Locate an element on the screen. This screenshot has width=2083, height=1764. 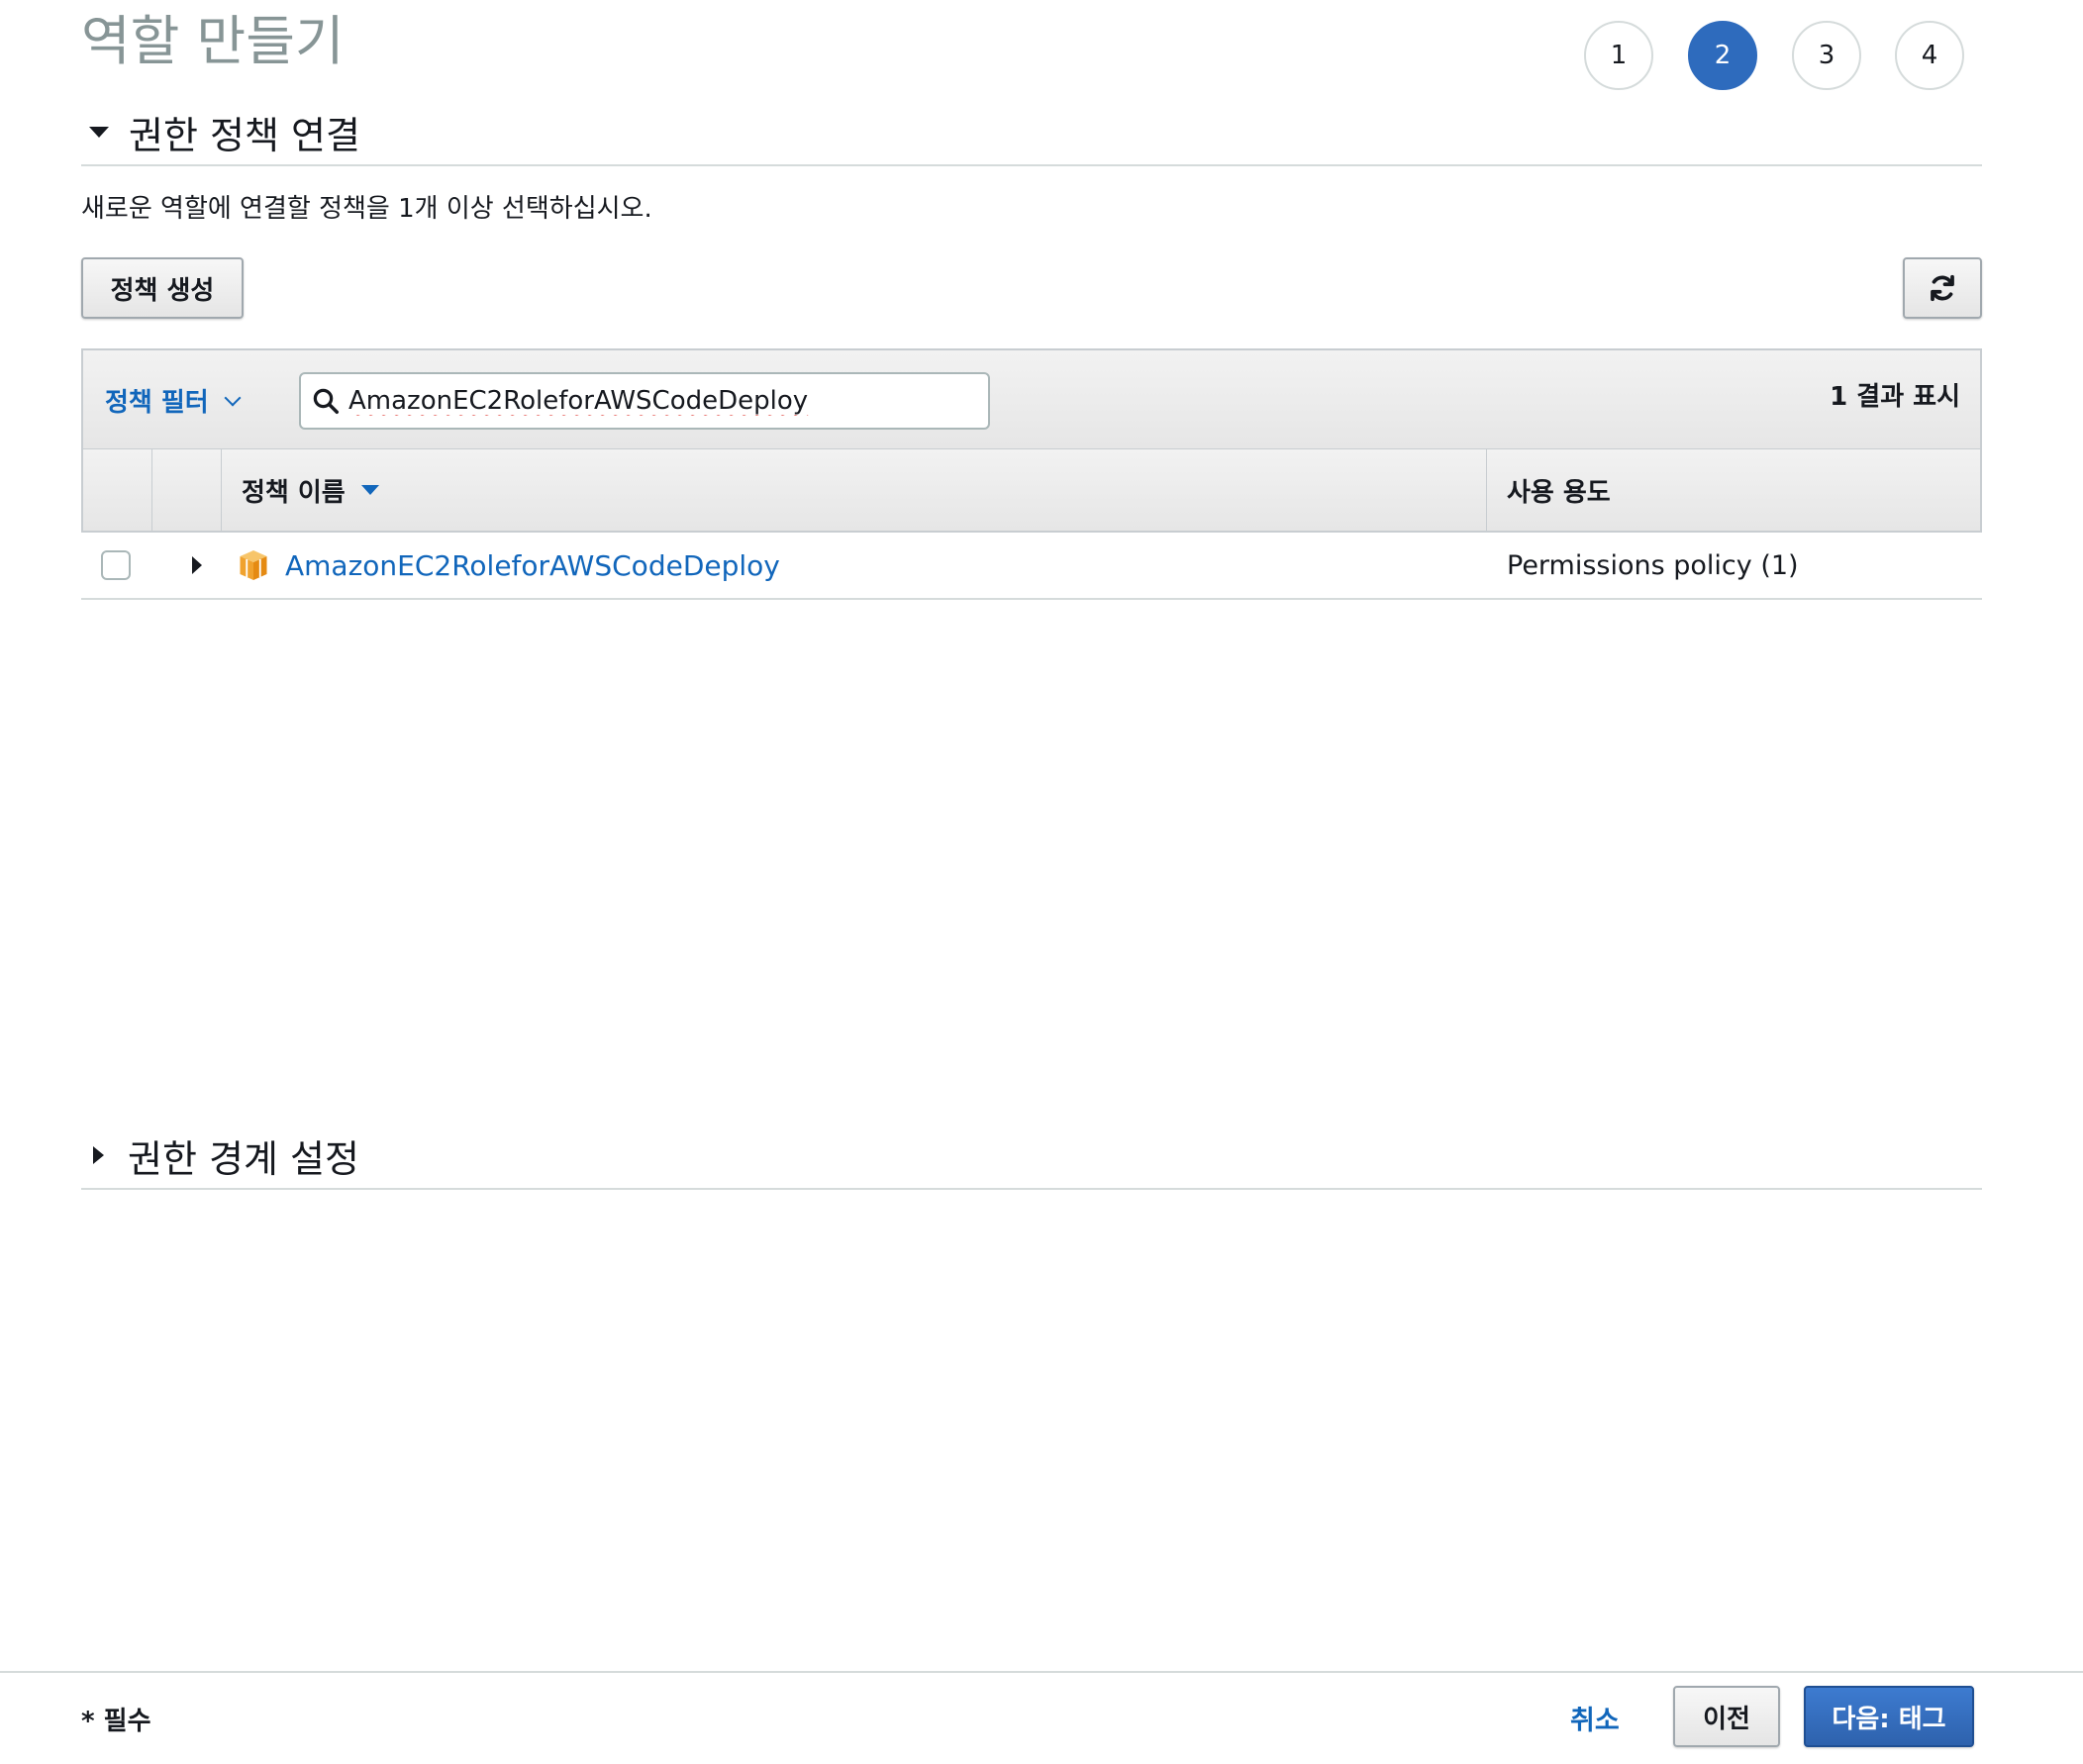
expand-row-icon is located at coordinates (197, 565).